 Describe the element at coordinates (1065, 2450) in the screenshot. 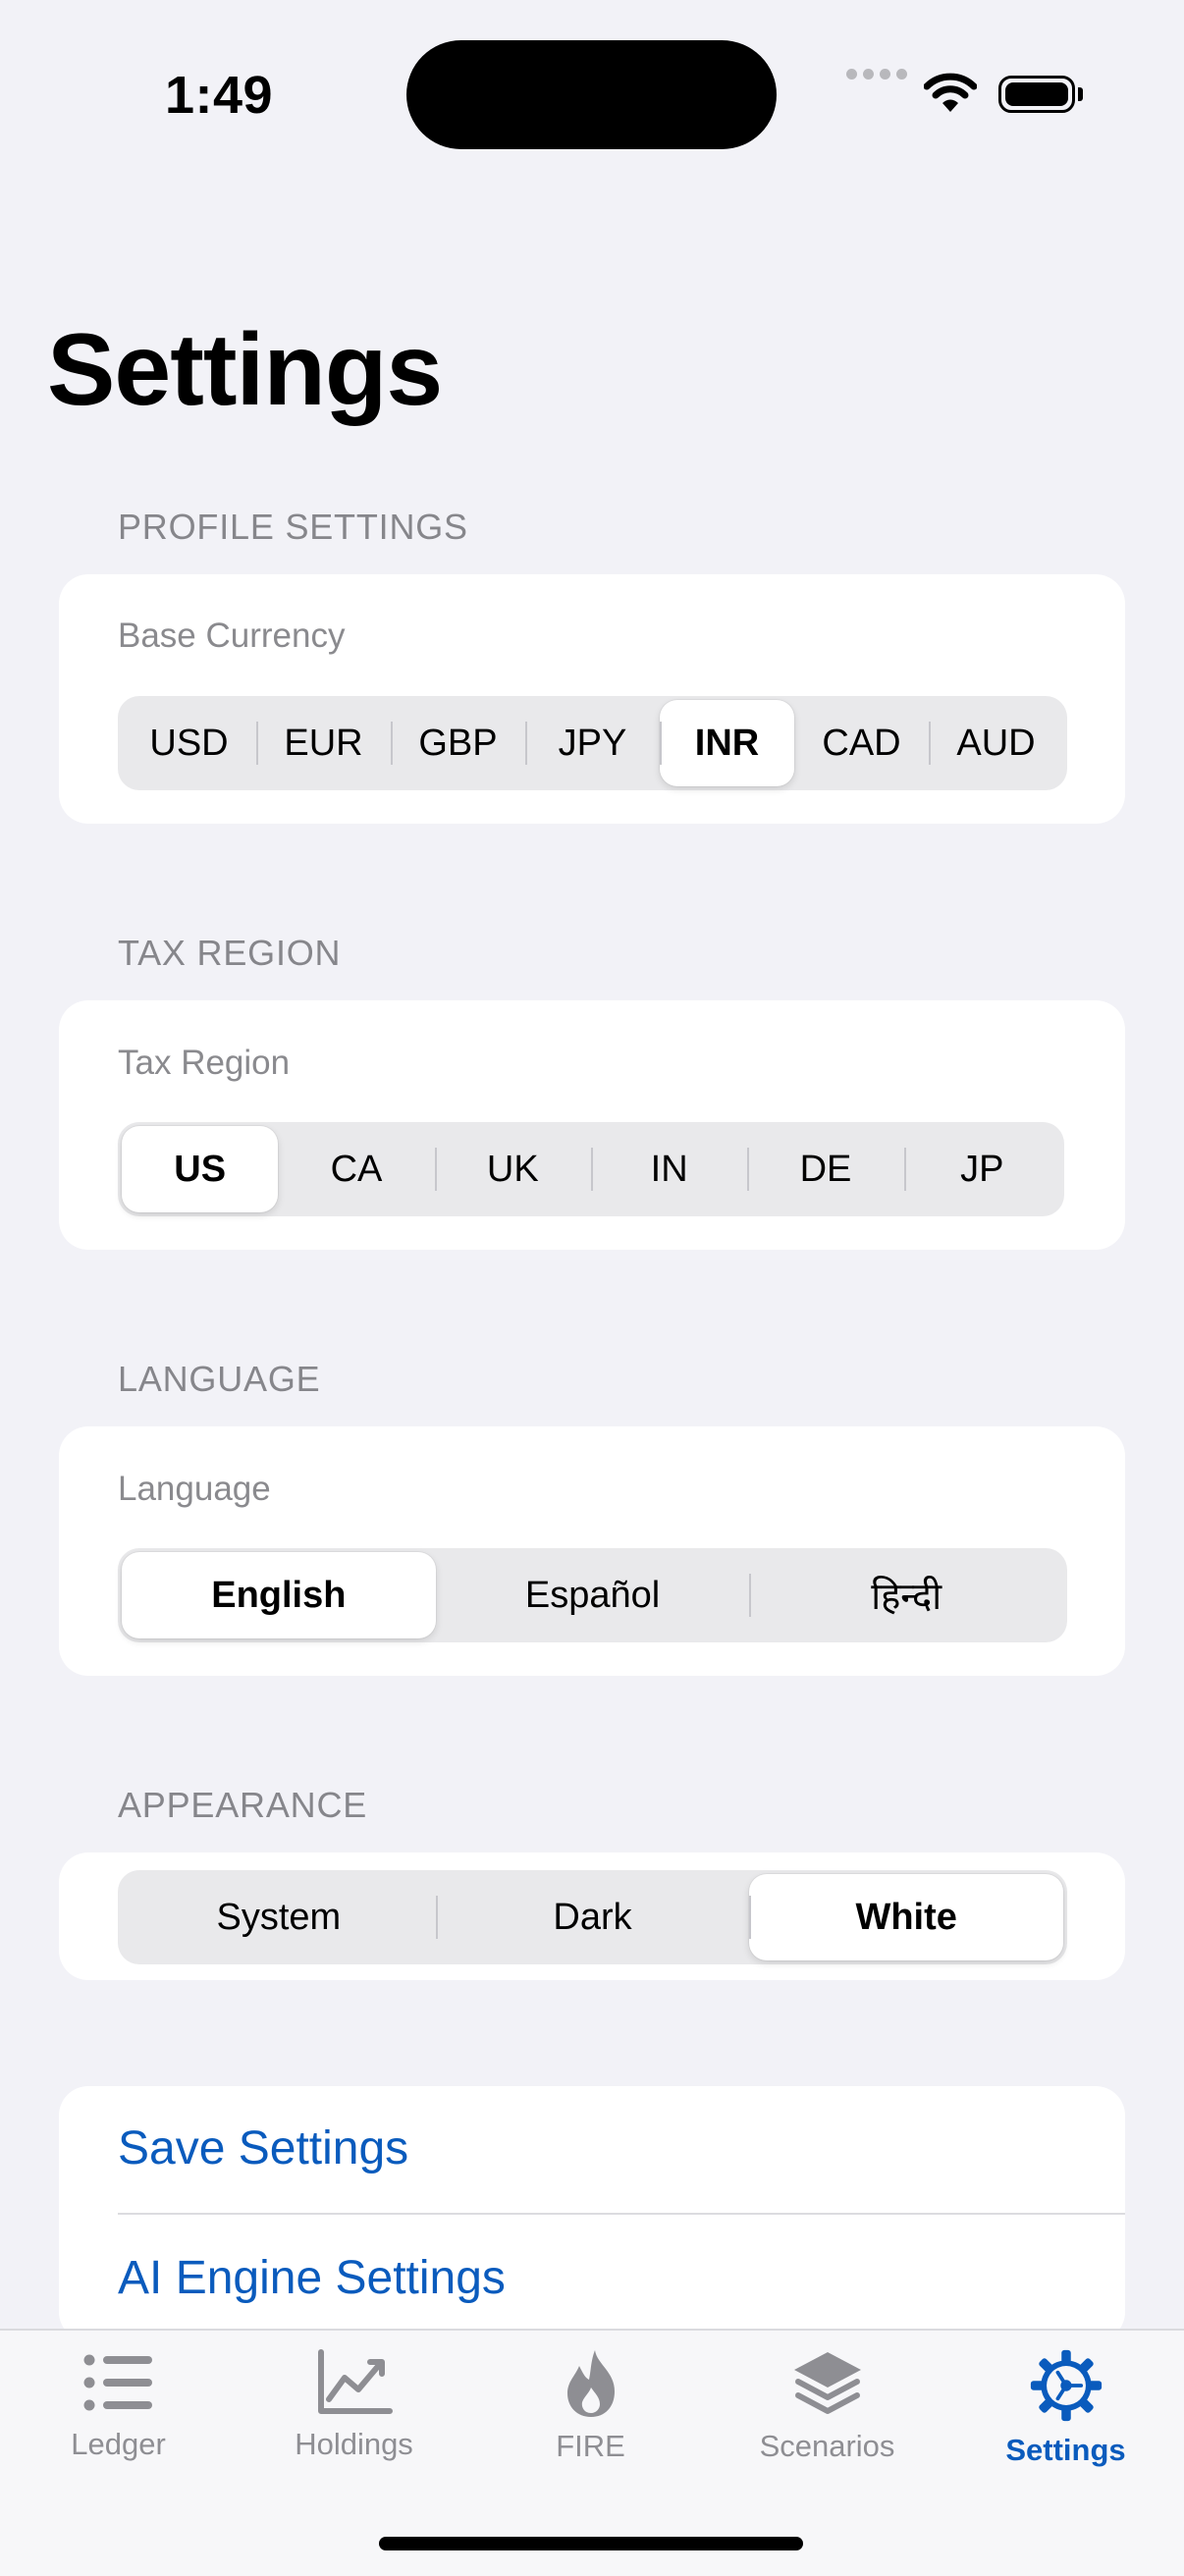

I see `tab-label-settings: Settings` at that location.